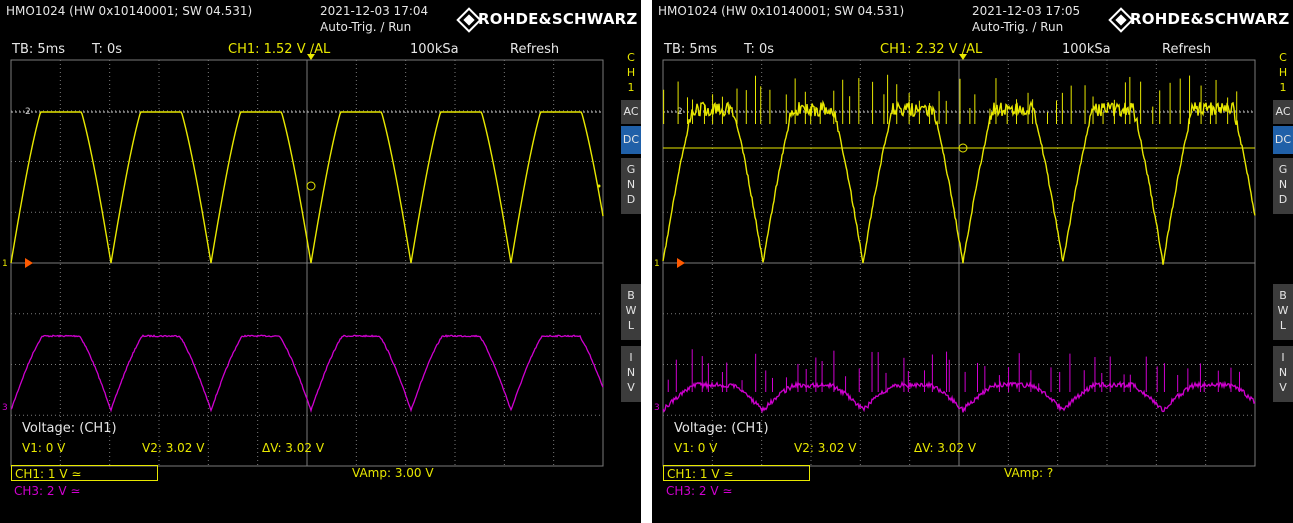 This screenshot has height=523, width=1293. What do you see at coordinates (374, 11) in the screenshot?
I see `datetime: 2021-12-03 17:04` at bounding box center [374, 11].